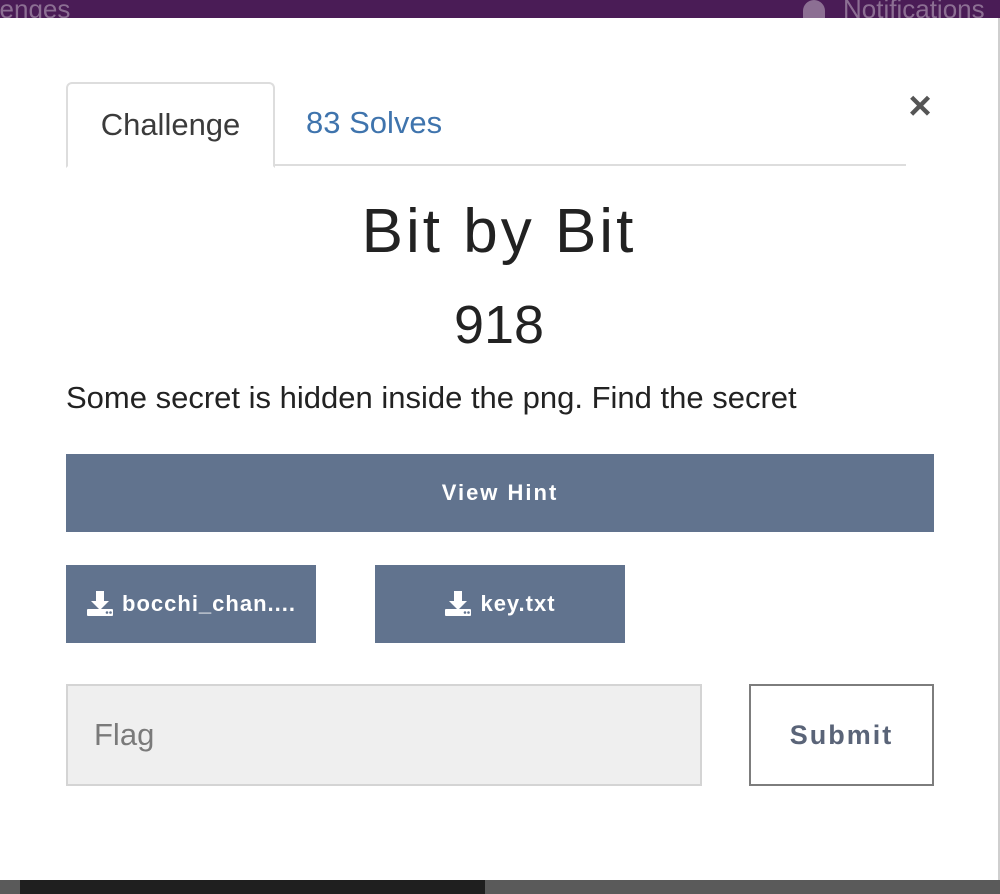  What do you see at coordinates (170, 125) in the screenshot?
I see `tab-challenge: Challenge` at bounding box center [170, 125].